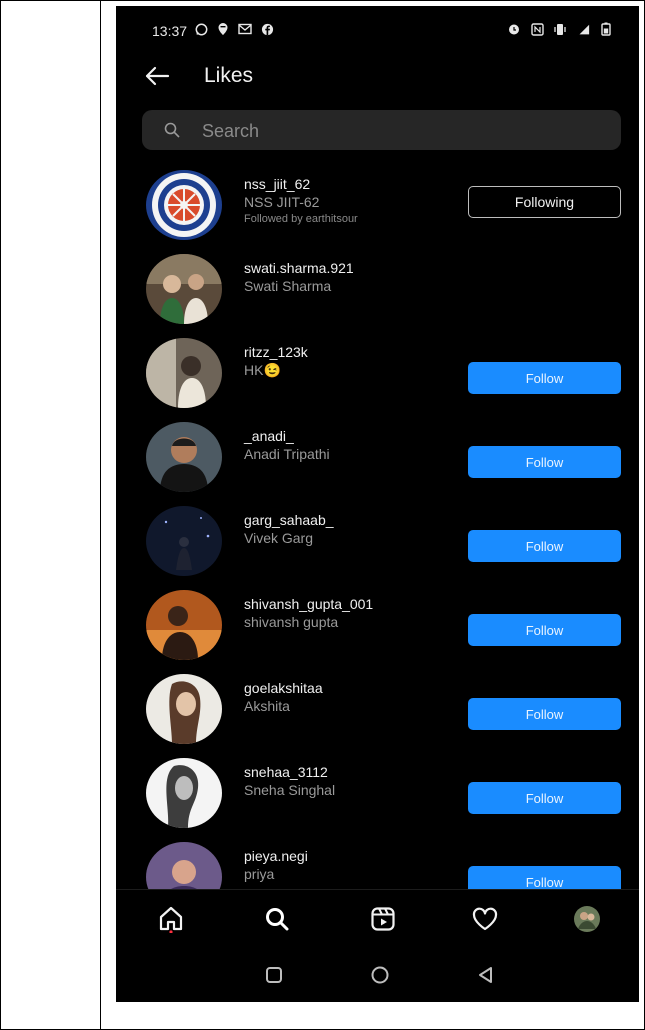  What do you see at coordinates (283, 688) in the screenshot?
I see `username: goelakshitaa` at bounding box center [283, 688].